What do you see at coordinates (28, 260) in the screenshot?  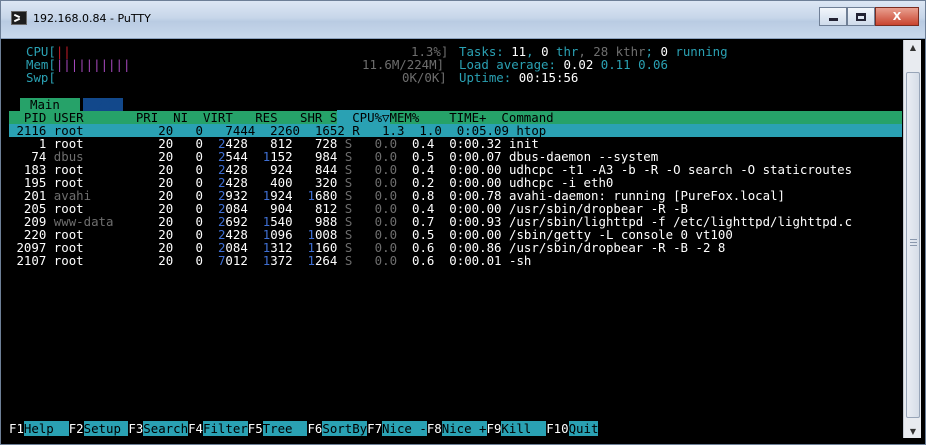 I see `cell-pid: 2107` at bounding box center [28, 260].